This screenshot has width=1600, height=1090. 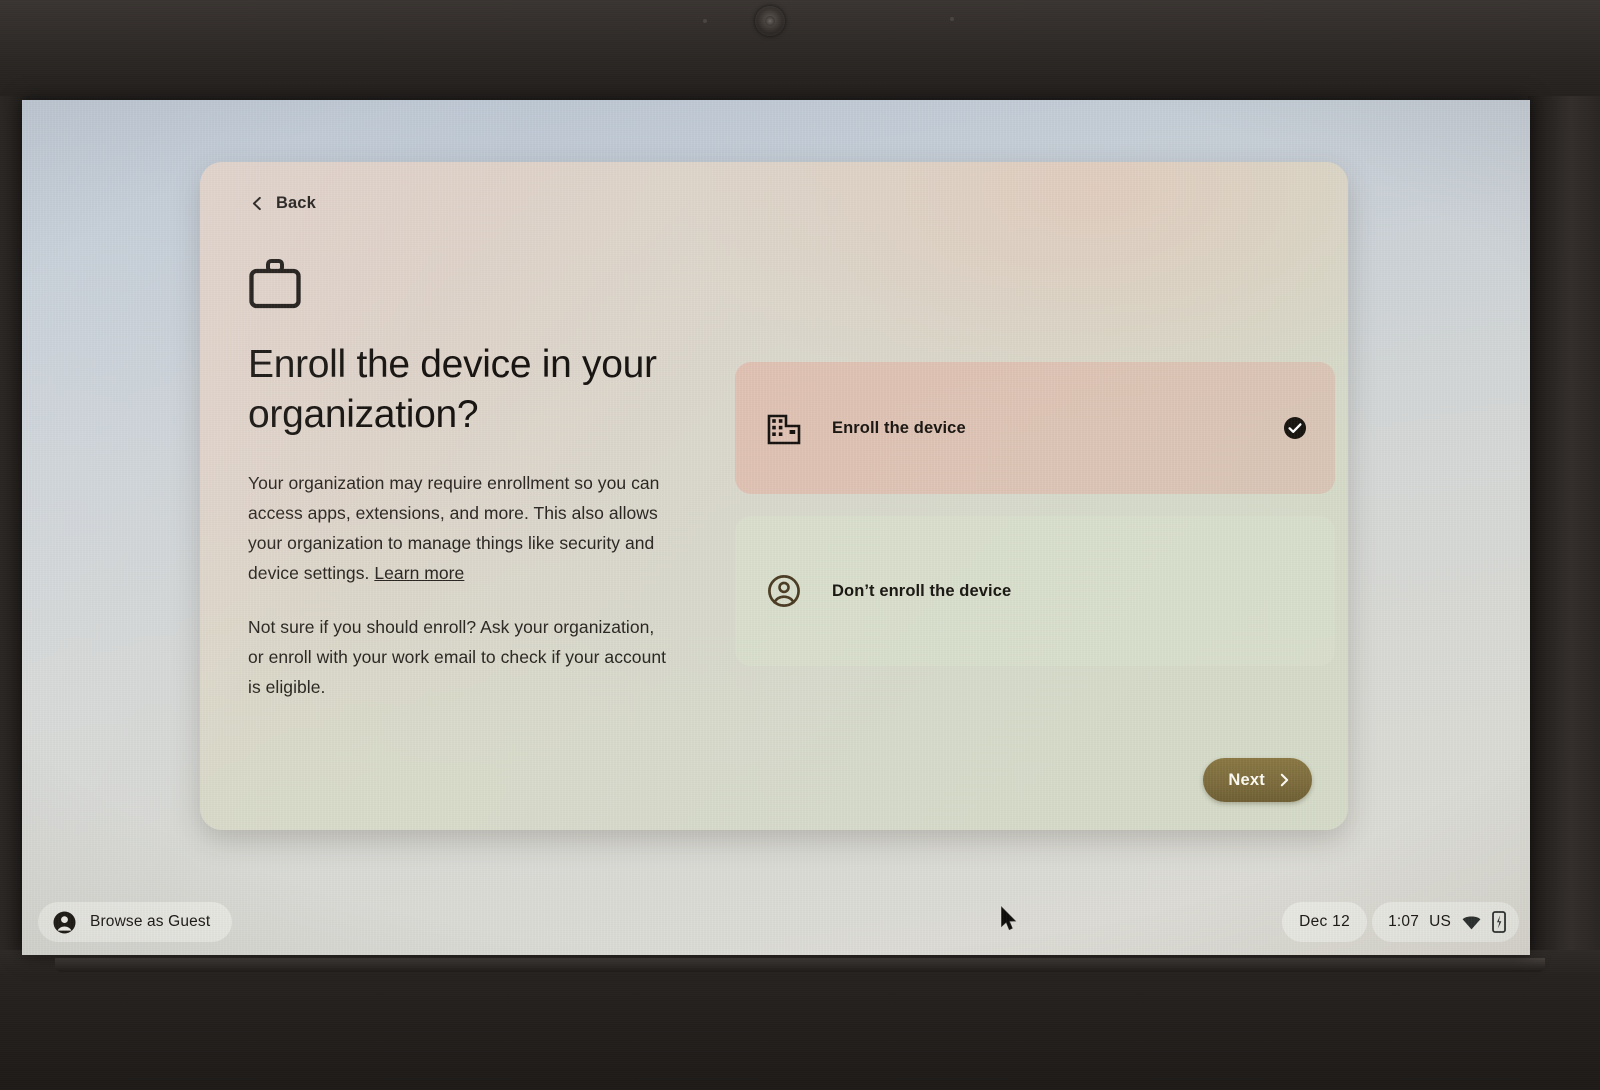 What do you see at coordinates (296, 203) in the screenshot?
I see `back-button-label: Back` at bounding box center [296, 203].